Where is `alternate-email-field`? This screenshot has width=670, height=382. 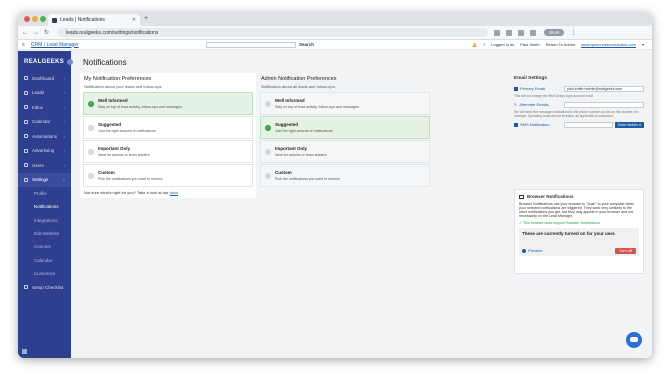
alternate-email-field is located at coordinates (604, 104).